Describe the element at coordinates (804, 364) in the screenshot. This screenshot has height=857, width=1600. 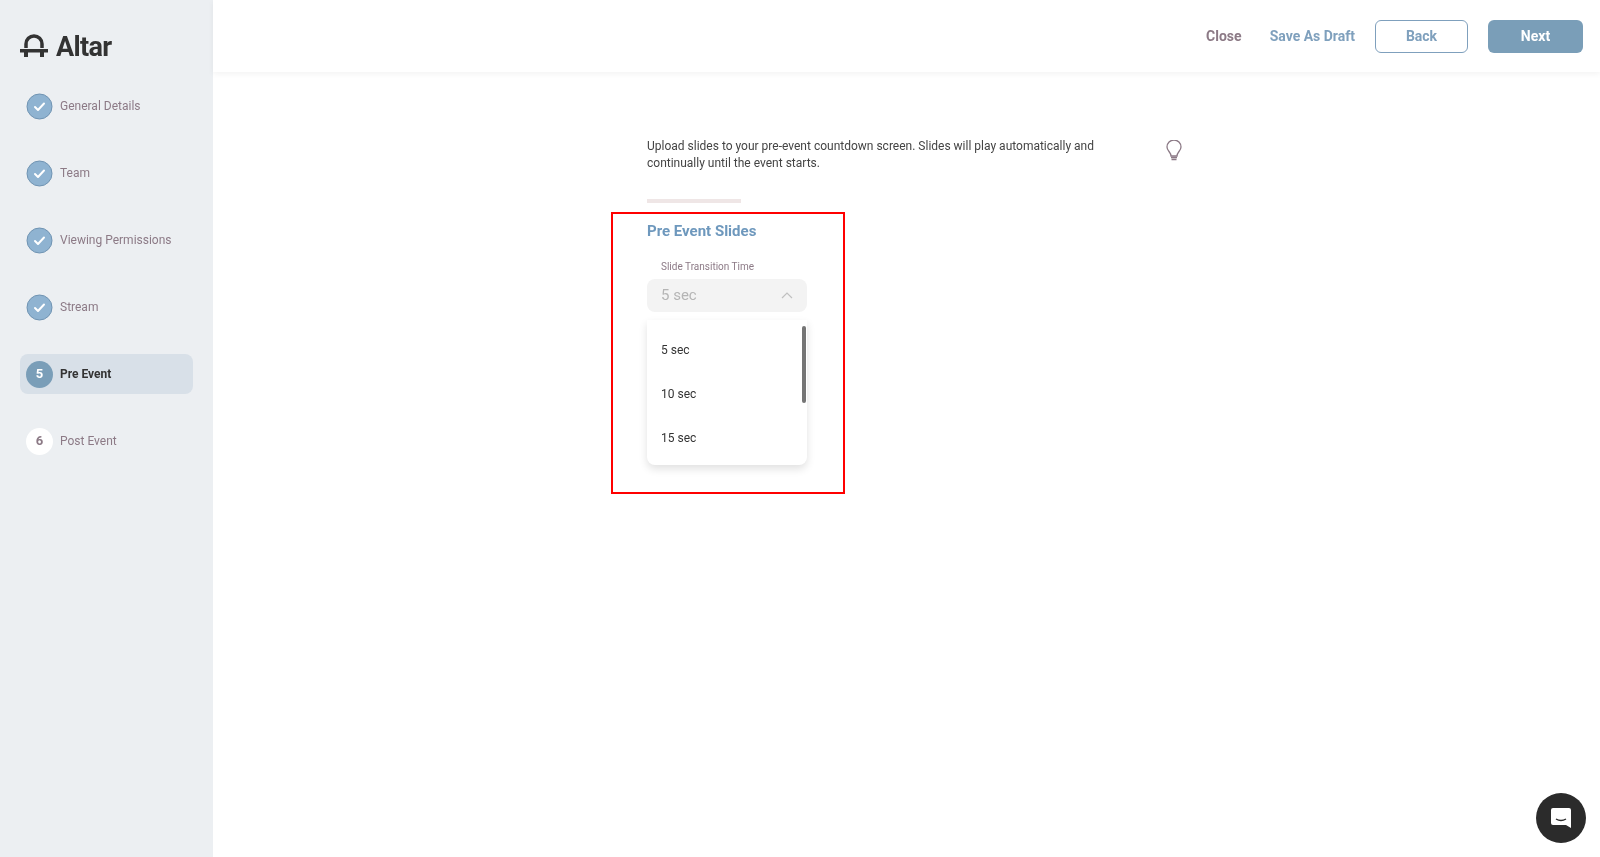
I see `scrollbar` at that location.